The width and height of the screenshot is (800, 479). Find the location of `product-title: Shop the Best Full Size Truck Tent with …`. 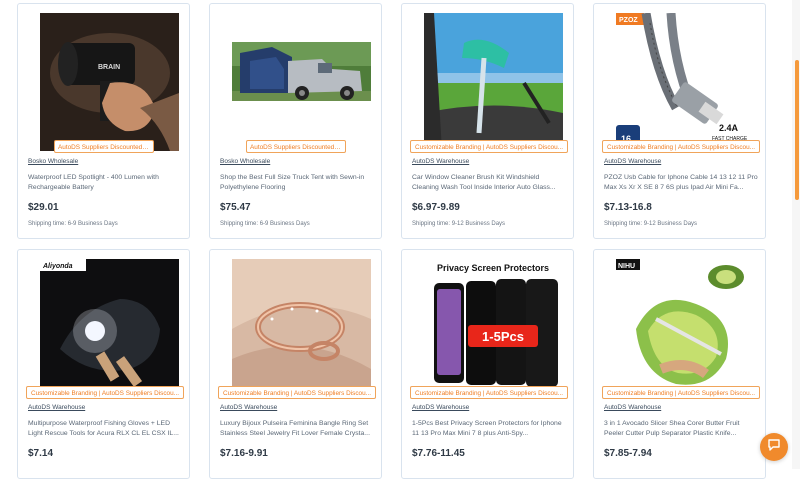

product-title: Shop the Best Full Size Truck Tent with … is located at coordinates (297, 183).